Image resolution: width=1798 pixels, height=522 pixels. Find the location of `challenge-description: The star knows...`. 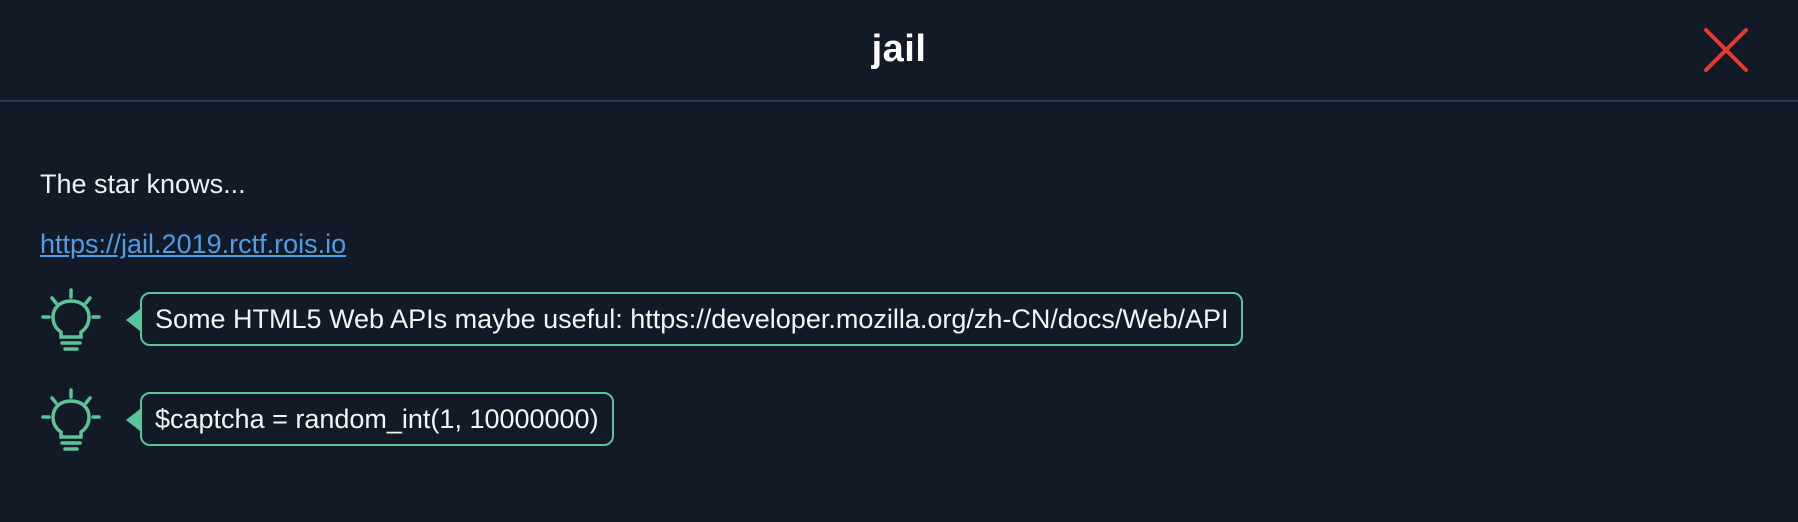

challenge-description: The star knows... is located at coordinates (143, 184).